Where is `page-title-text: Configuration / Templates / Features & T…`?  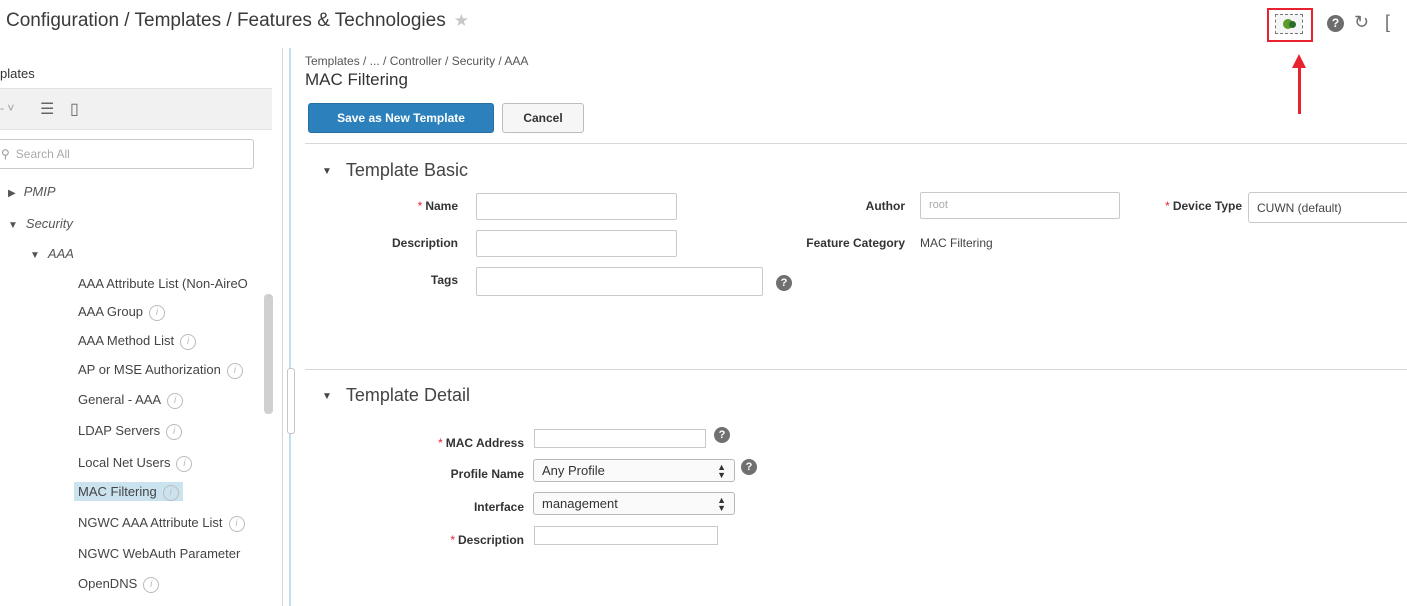 page-title-text: Configuration / Templates / Features & T… is located at coordinates (226, 20).